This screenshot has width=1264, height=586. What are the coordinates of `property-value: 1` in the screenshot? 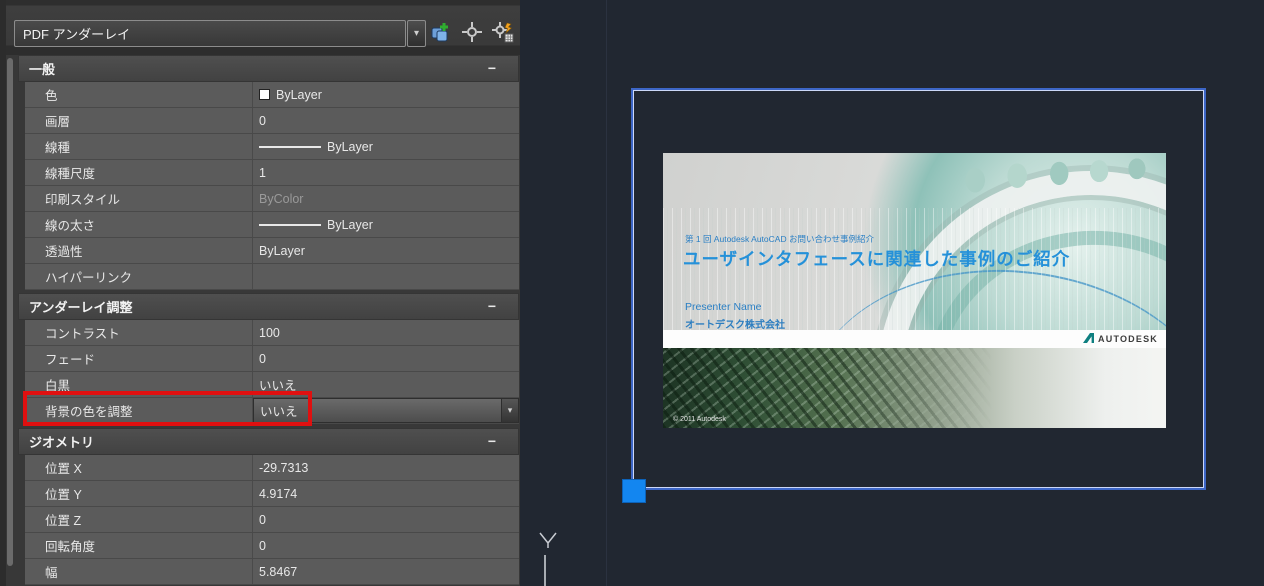 It's located at (386, 172).